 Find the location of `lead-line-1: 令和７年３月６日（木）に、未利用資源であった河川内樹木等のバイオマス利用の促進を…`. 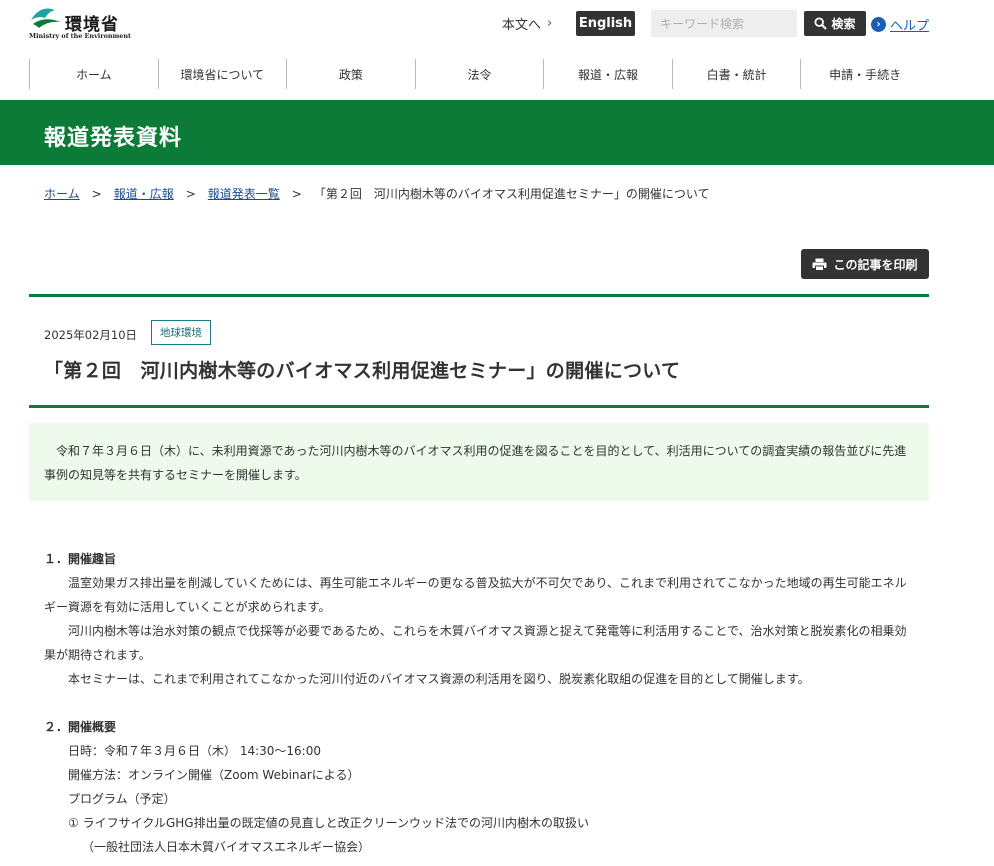

lead-line-1: 令和７年３月６日（木）に、未利用資源であった河川内樹木等のバイオマス利用の促進を… is located at coordinates (481, 451).